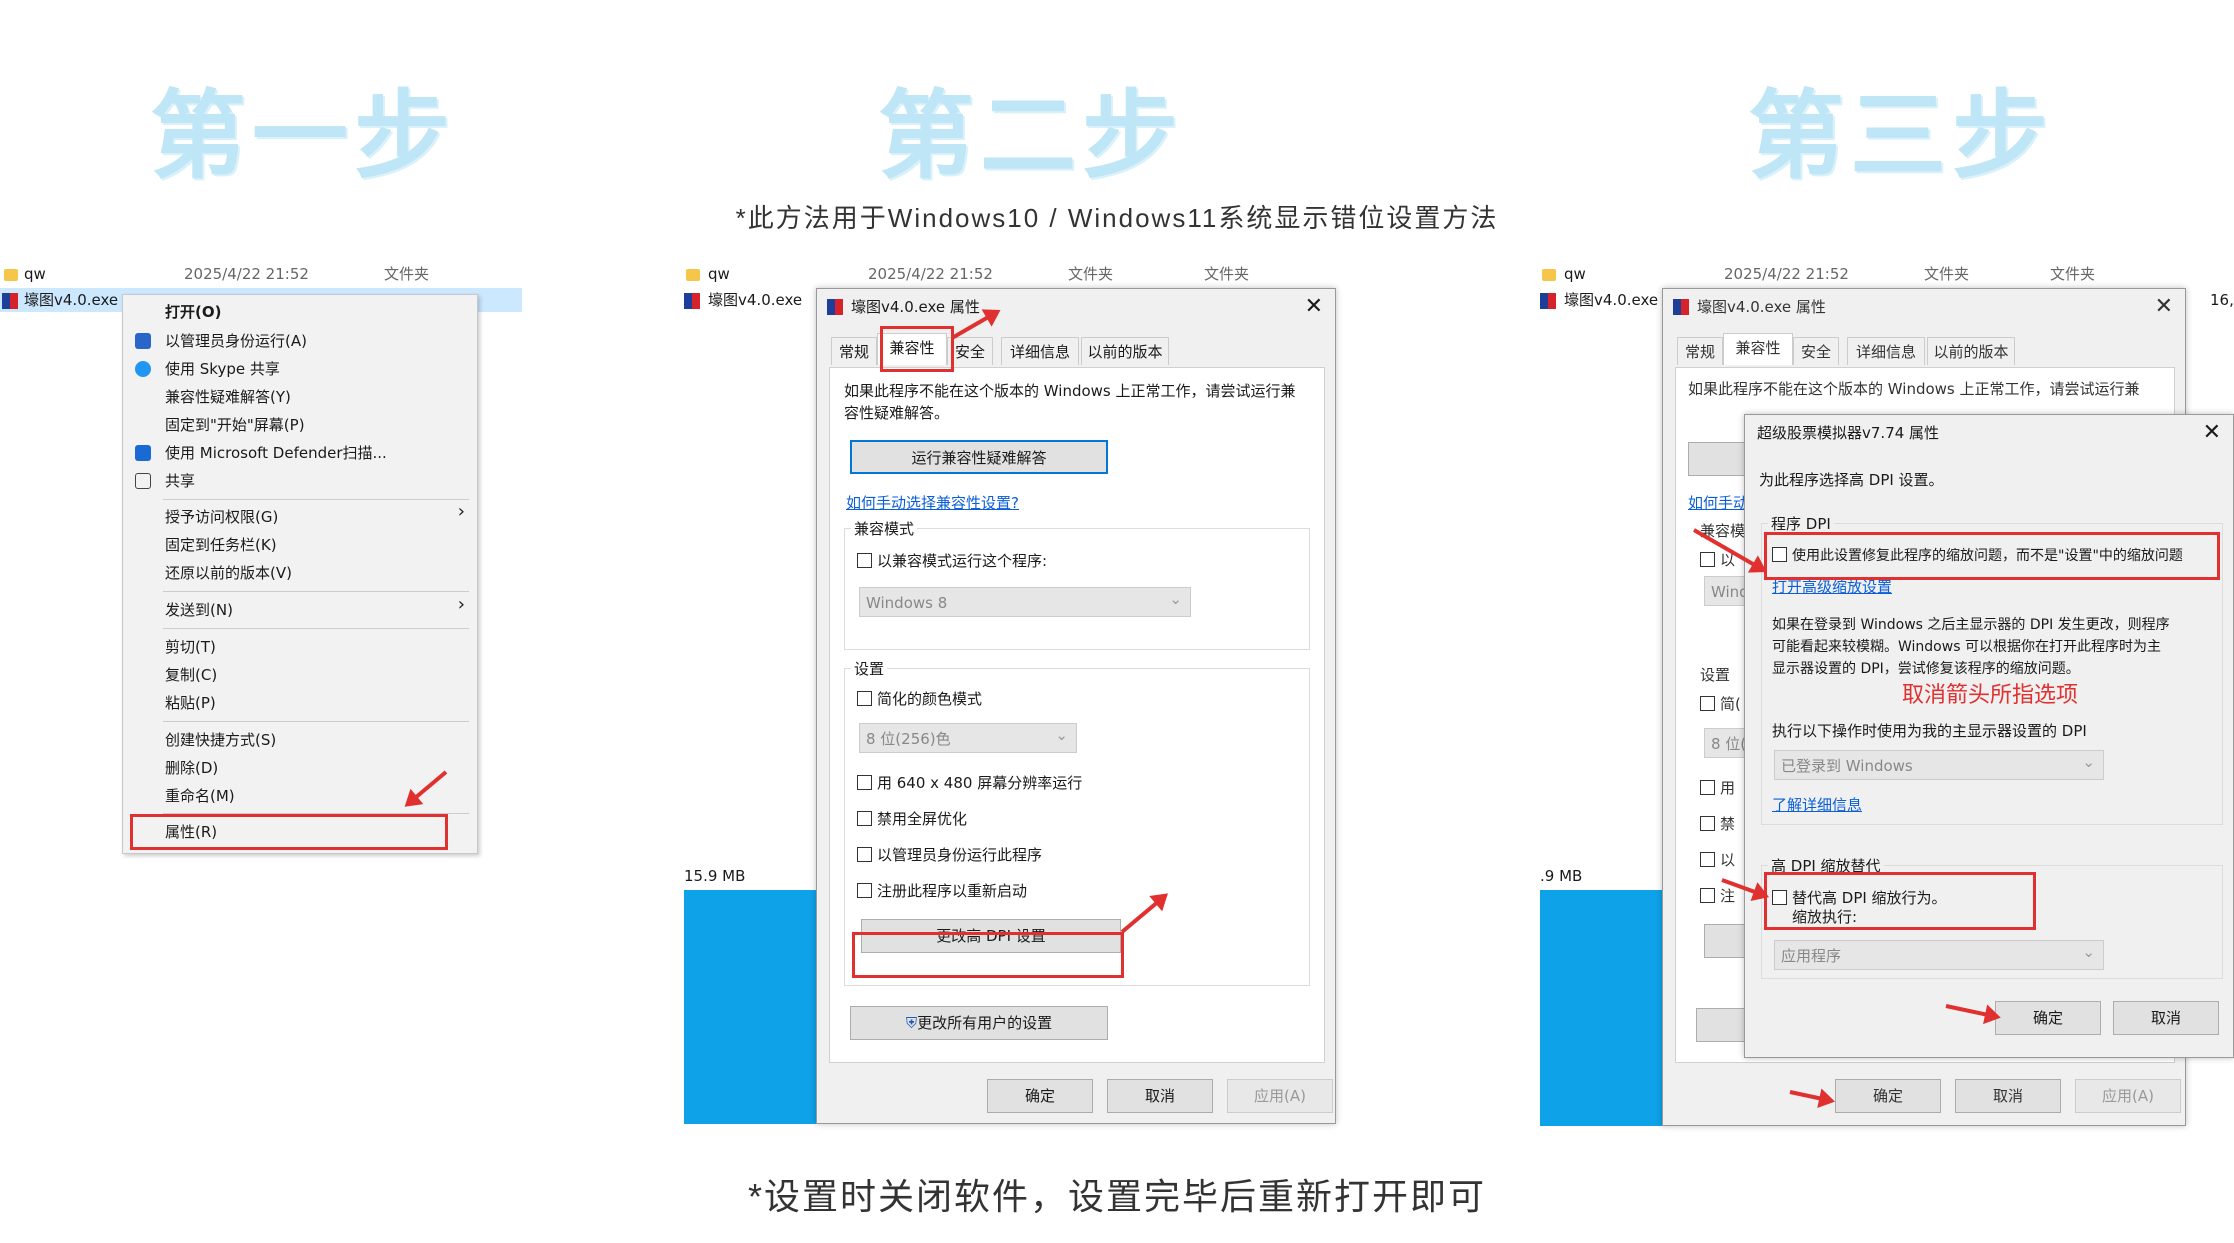 The image size is (2234, 1243). What do you see at coordinates (912, 819) in the screenshot?
I see `disable-fullscreen-checkbox: 禁用全屏优化` at bounding box center [912, 819].